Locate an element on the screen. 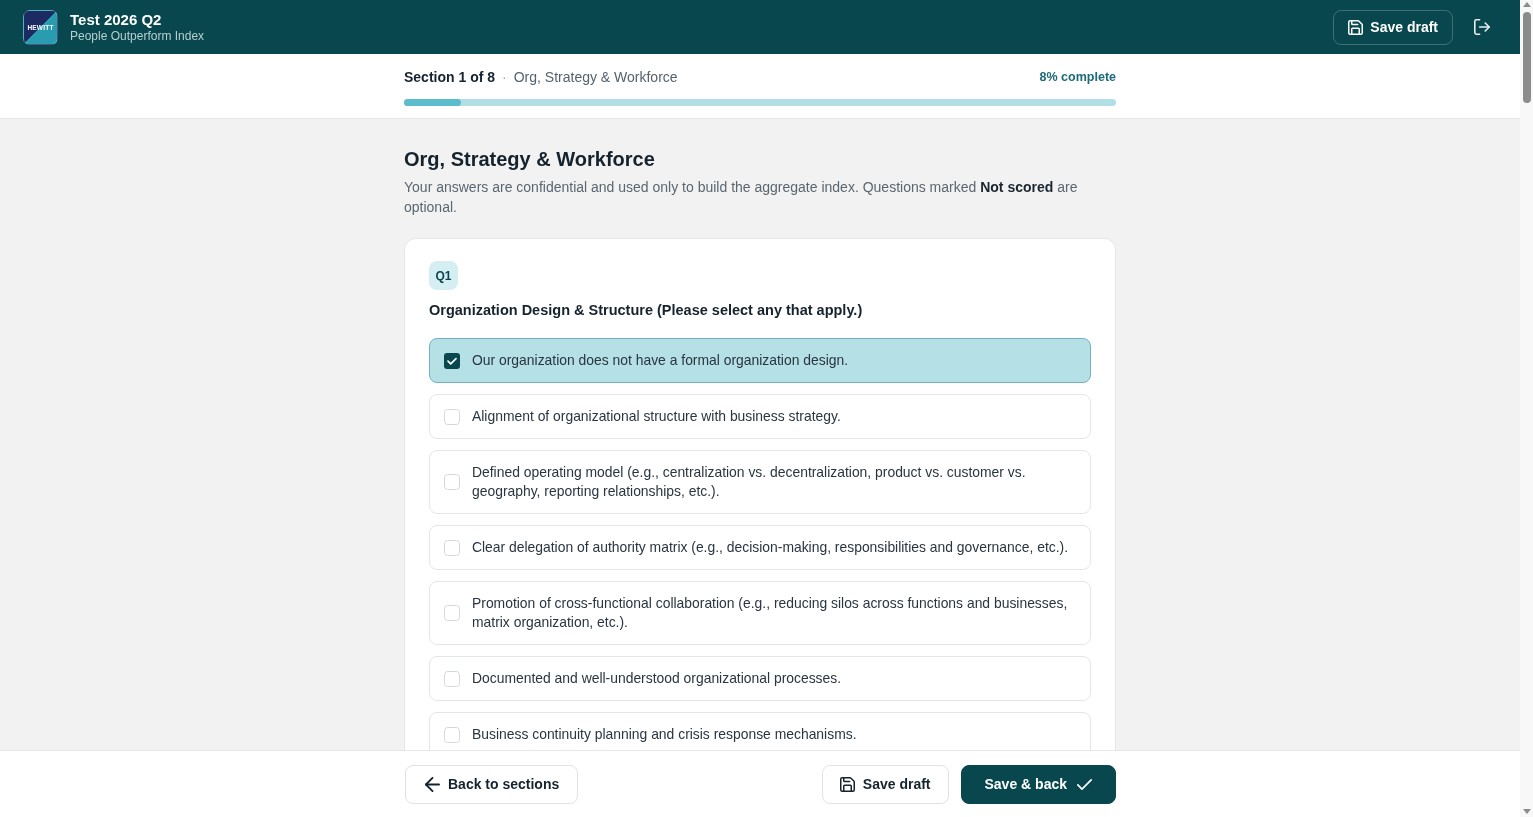 The height and width of the screenshot is (817, 1533). check-icon is located at coordinates (1084, 784).